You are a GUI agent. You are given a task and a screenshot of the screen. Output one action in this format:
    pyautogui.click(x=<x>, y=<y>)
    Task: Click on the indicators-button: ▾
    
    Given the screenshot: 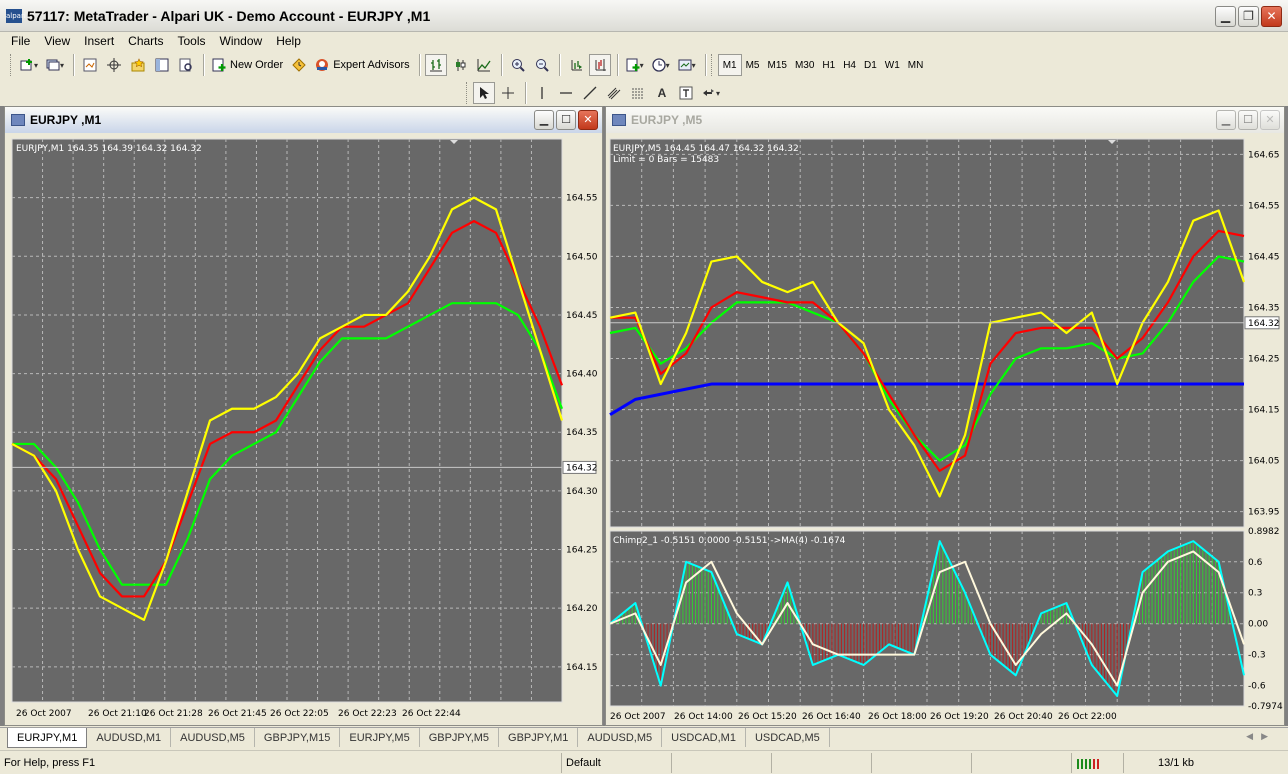 What is the action you would take?
    pyautogui.click(x=635, y=65)
    